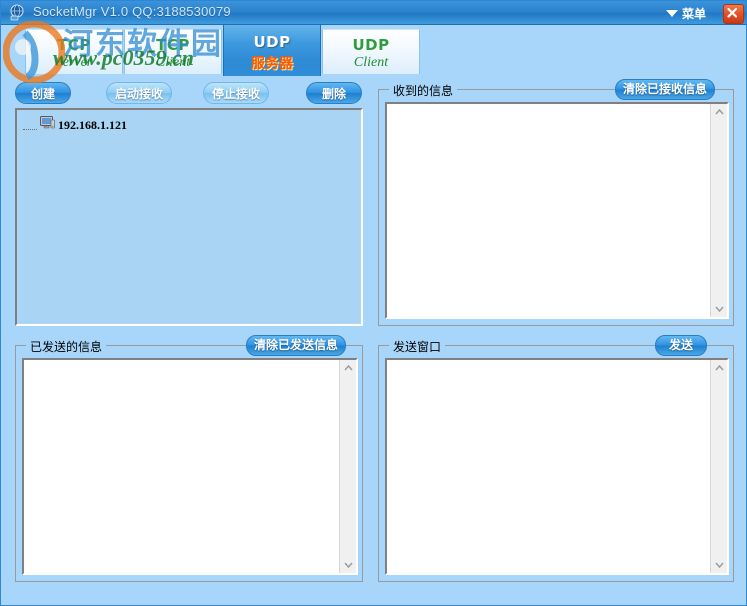 This screenshot has width=747, height=606. What do you see at coordinates (236, 93) in the screenshot?
I see `stop-receive-button: 停止接收` at bounding box center [236, 93].